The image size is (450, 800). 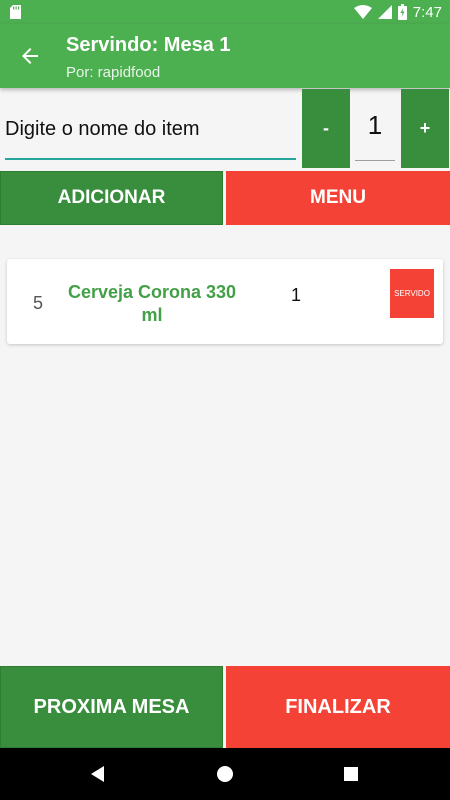 I want to click on served-button: SERVIDO, so click(x=412, y=293).